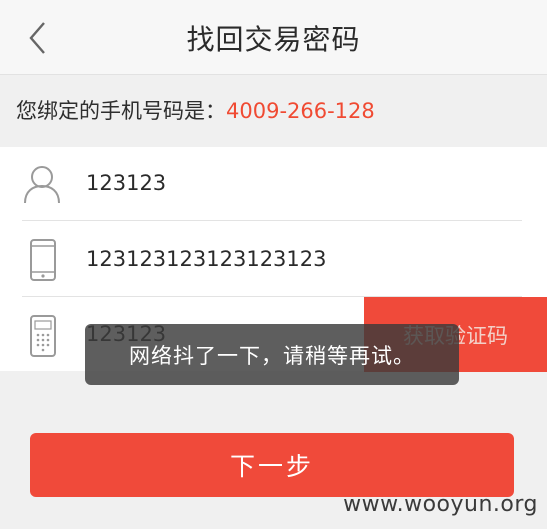 This screenshot has height=529, width=547. Describe the element at coordinates (121, 111) in the screenshot. I see `bound-phone-label: 您绑定的手机号码是：` at that location.